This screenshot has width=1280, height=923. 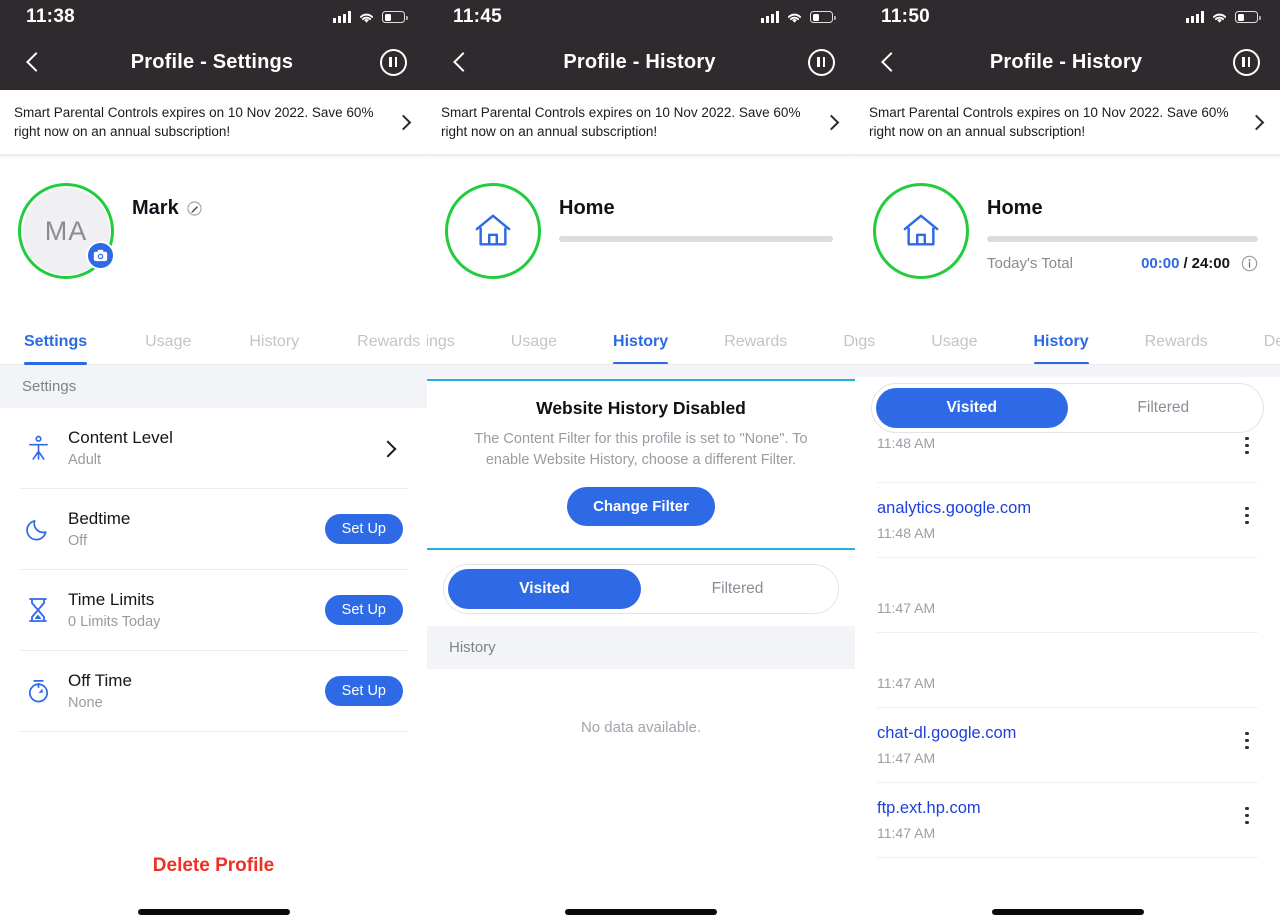 I want to click on profile-header: MA Mark, so click(x=213, y=235).